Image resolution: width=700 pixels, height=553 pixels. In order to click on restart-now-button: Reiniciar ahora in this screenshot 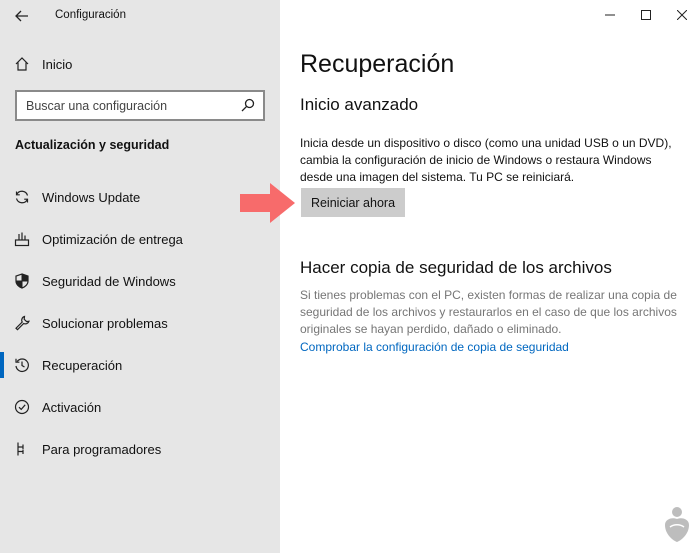, I will do `click(353, 202)`.